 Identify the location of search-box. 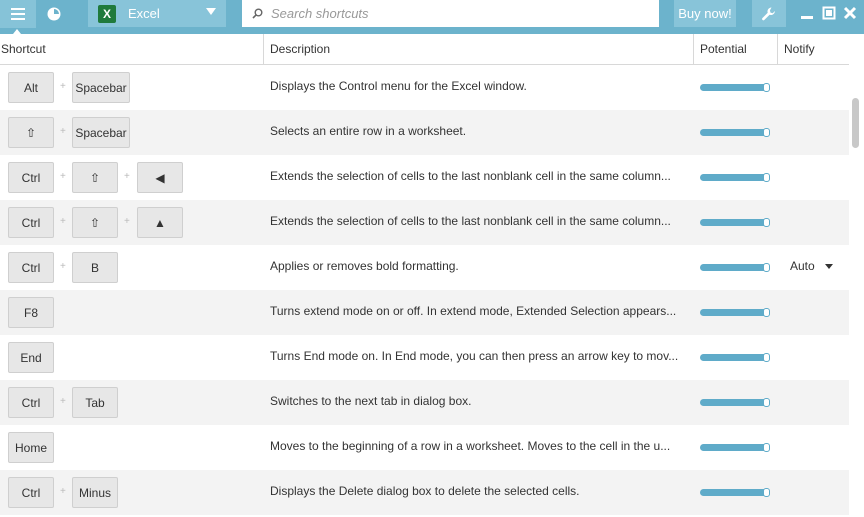
(450, 13).